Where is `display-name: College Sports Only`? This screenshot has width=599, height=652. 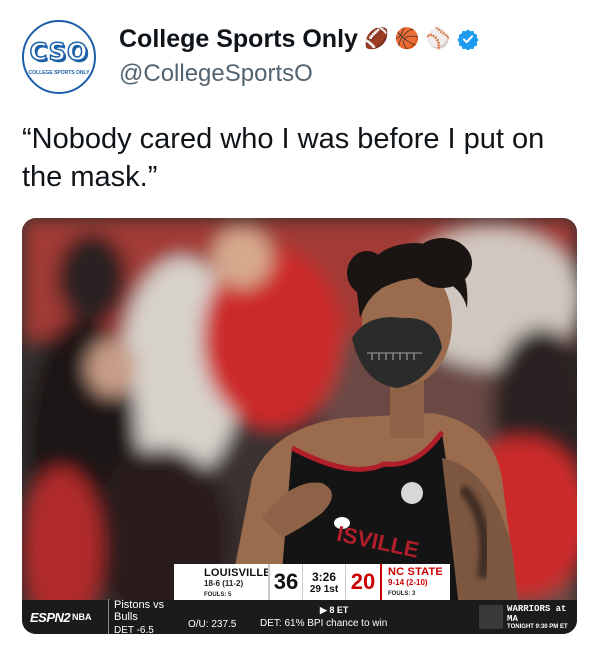 display-name: College Sports Only is located at coordinates (238, 39).